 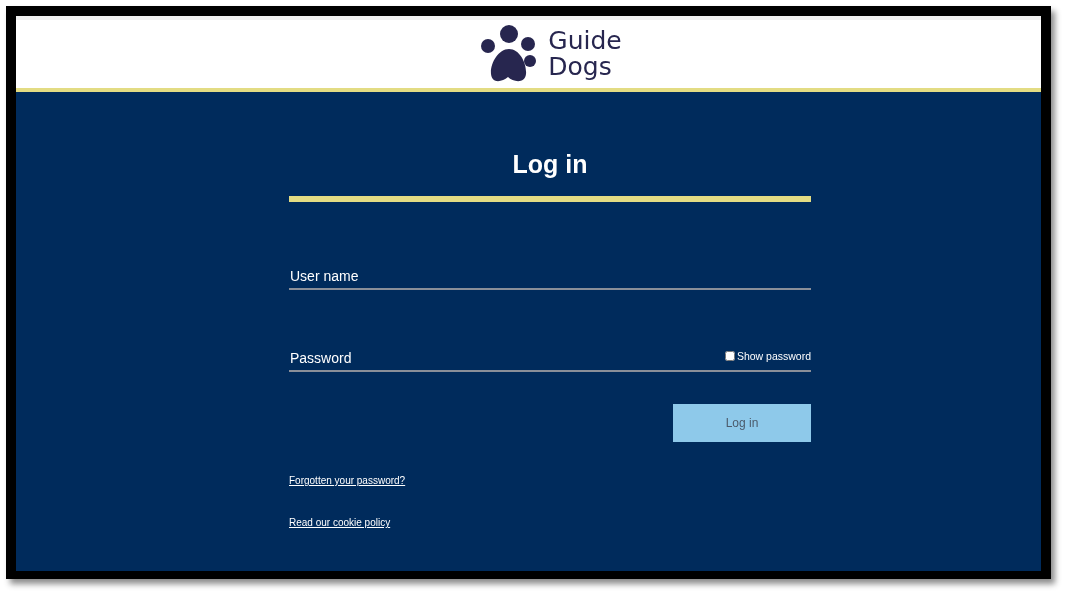 I want to click on paw-icon, so click(x=509, y=54).